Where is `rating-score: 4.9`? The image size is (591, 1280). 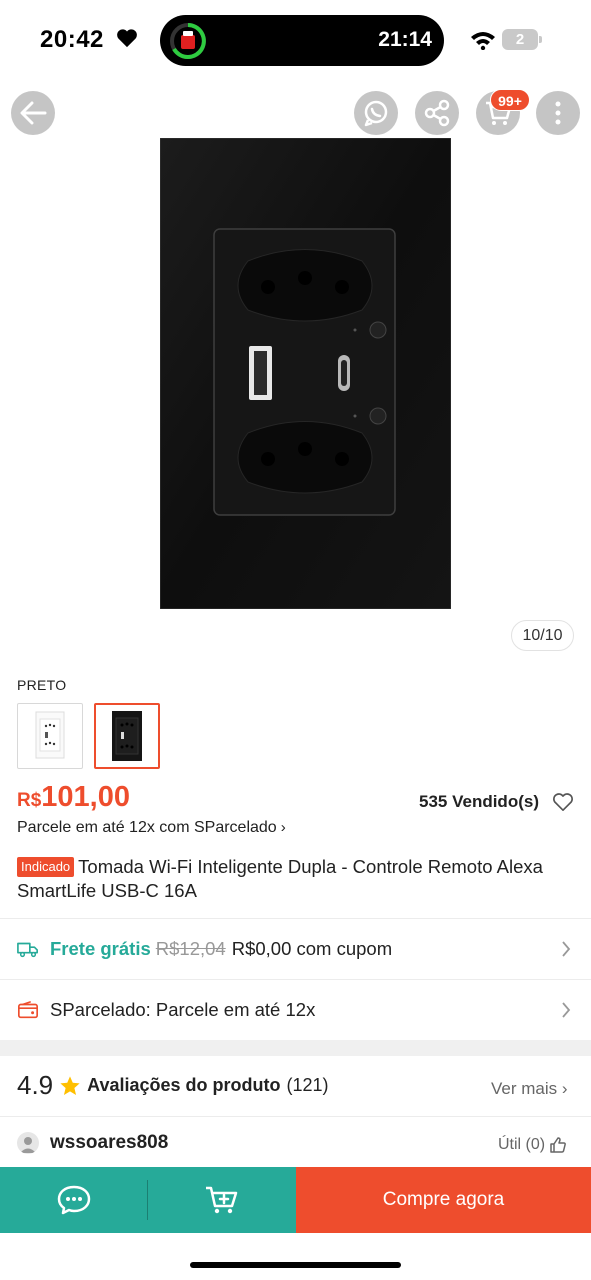
rating-score: 4.9 is located at coordinates (35, 1085).